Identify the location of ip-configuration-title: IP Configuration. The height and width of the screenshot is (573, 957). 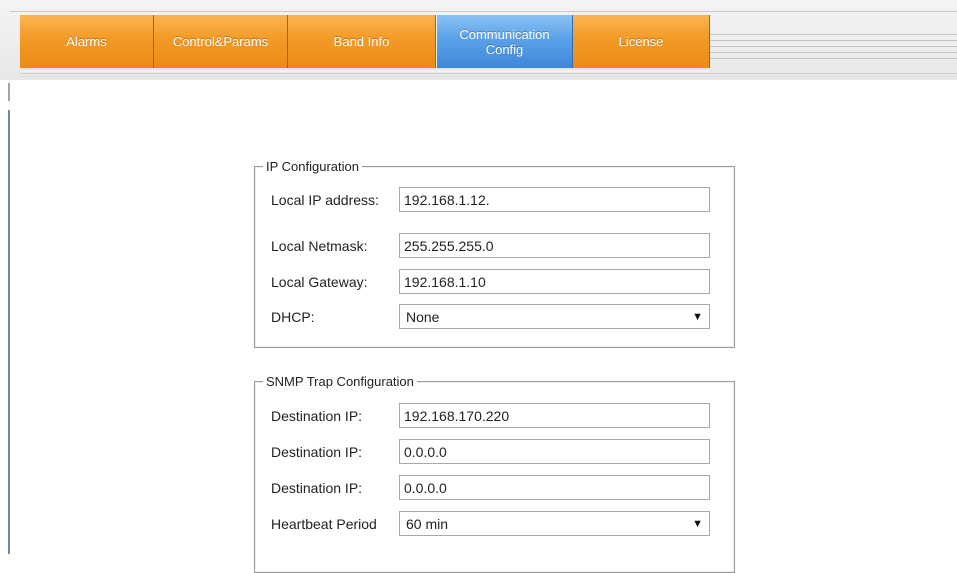
(312, 166).